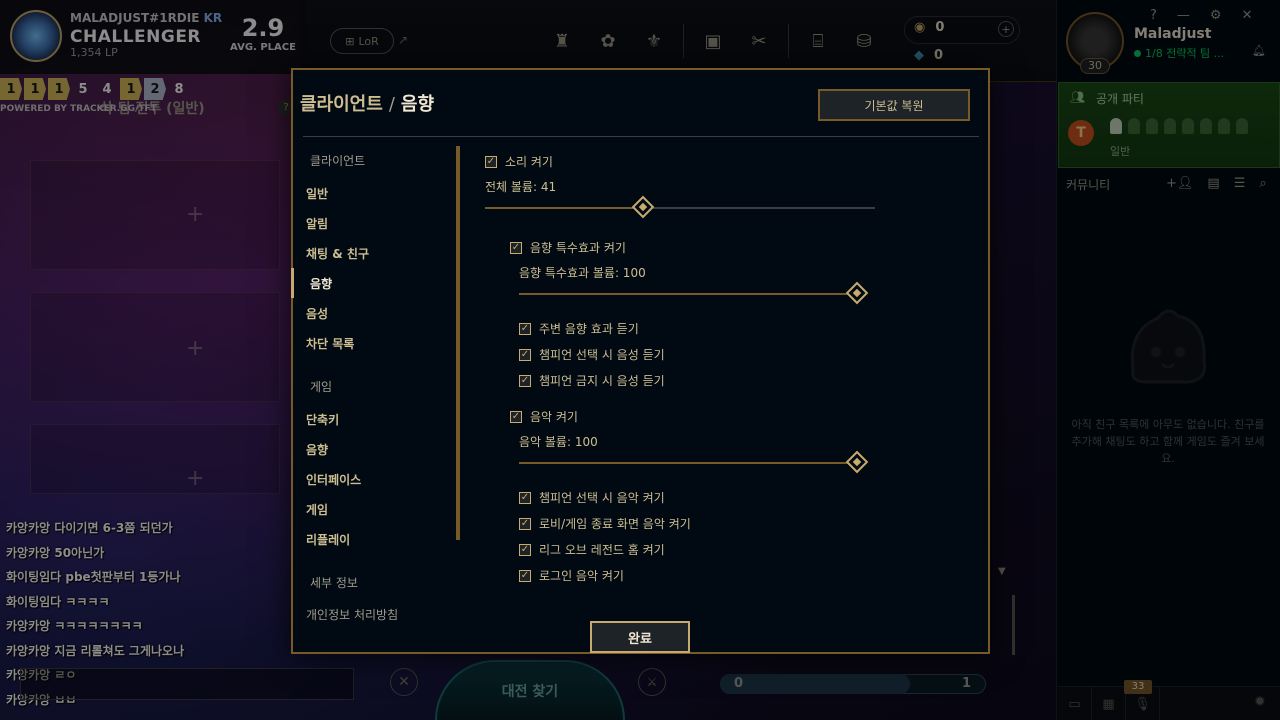 The height and width of the screenshot is (720, 1280). What do you see at coordinates (544, 416) in the screenshot?
I see `music-toggle: ✓ 음악 켜기` at bounding box center [544, 416].